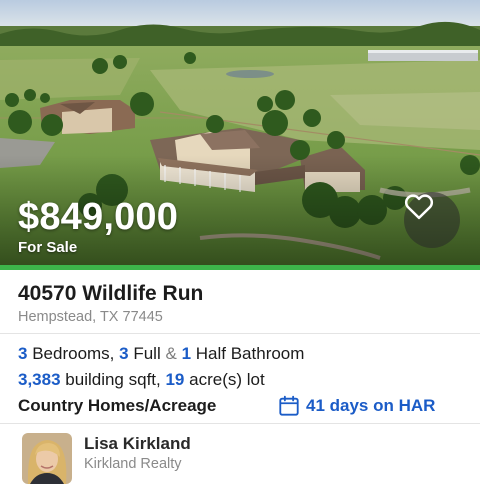  Describe the element at coordinates (371, 405) in the screenshot. I see `days-on-market-text: 41 days on HAR` at that location.